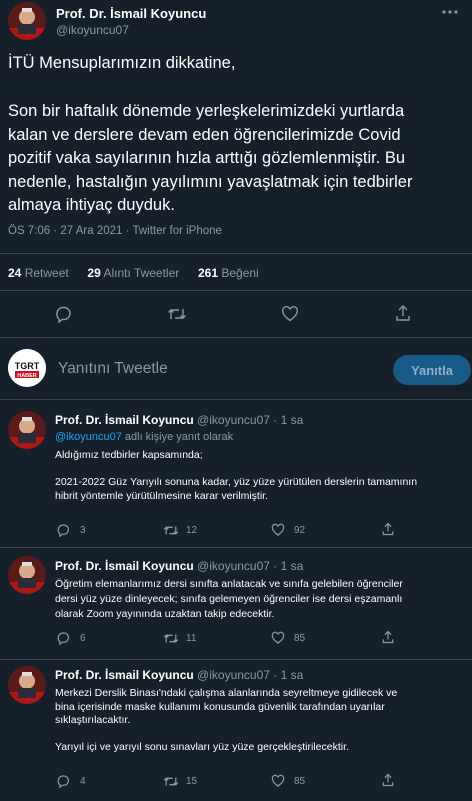 This screenshot has height=801, width=472. Describe the element at coordinates (122, 63) in the screenshot. I see `main-tweet-line1: İTÜ Mensuplarımızın dikkatine,` at that location.